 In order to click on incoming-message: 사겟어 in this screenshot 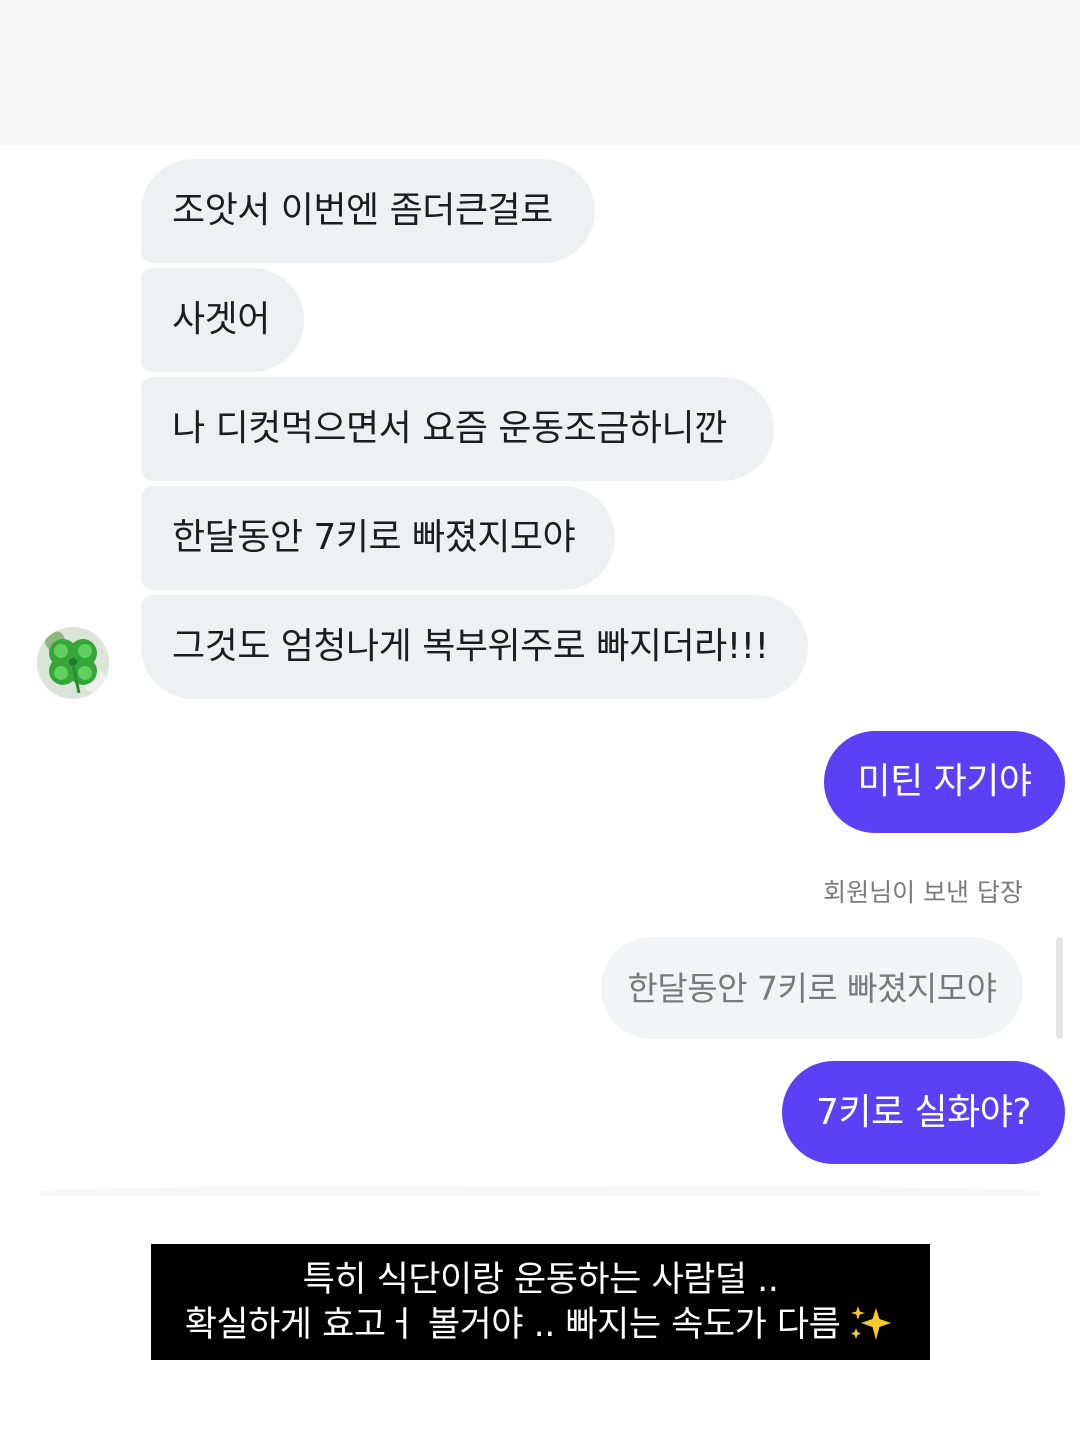, I will do `click(222, 320)`.